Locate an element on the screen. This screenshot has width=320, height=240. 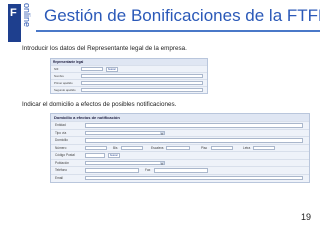
domicilio-form-title: Domicilio a efectos de notificación is located at coordinates (180, 117).